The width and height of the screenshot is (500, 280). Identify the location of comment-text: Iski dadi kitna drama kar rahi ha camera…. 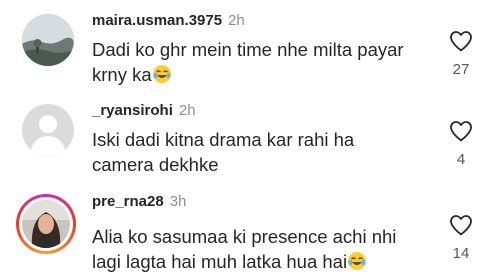
(223, 152).